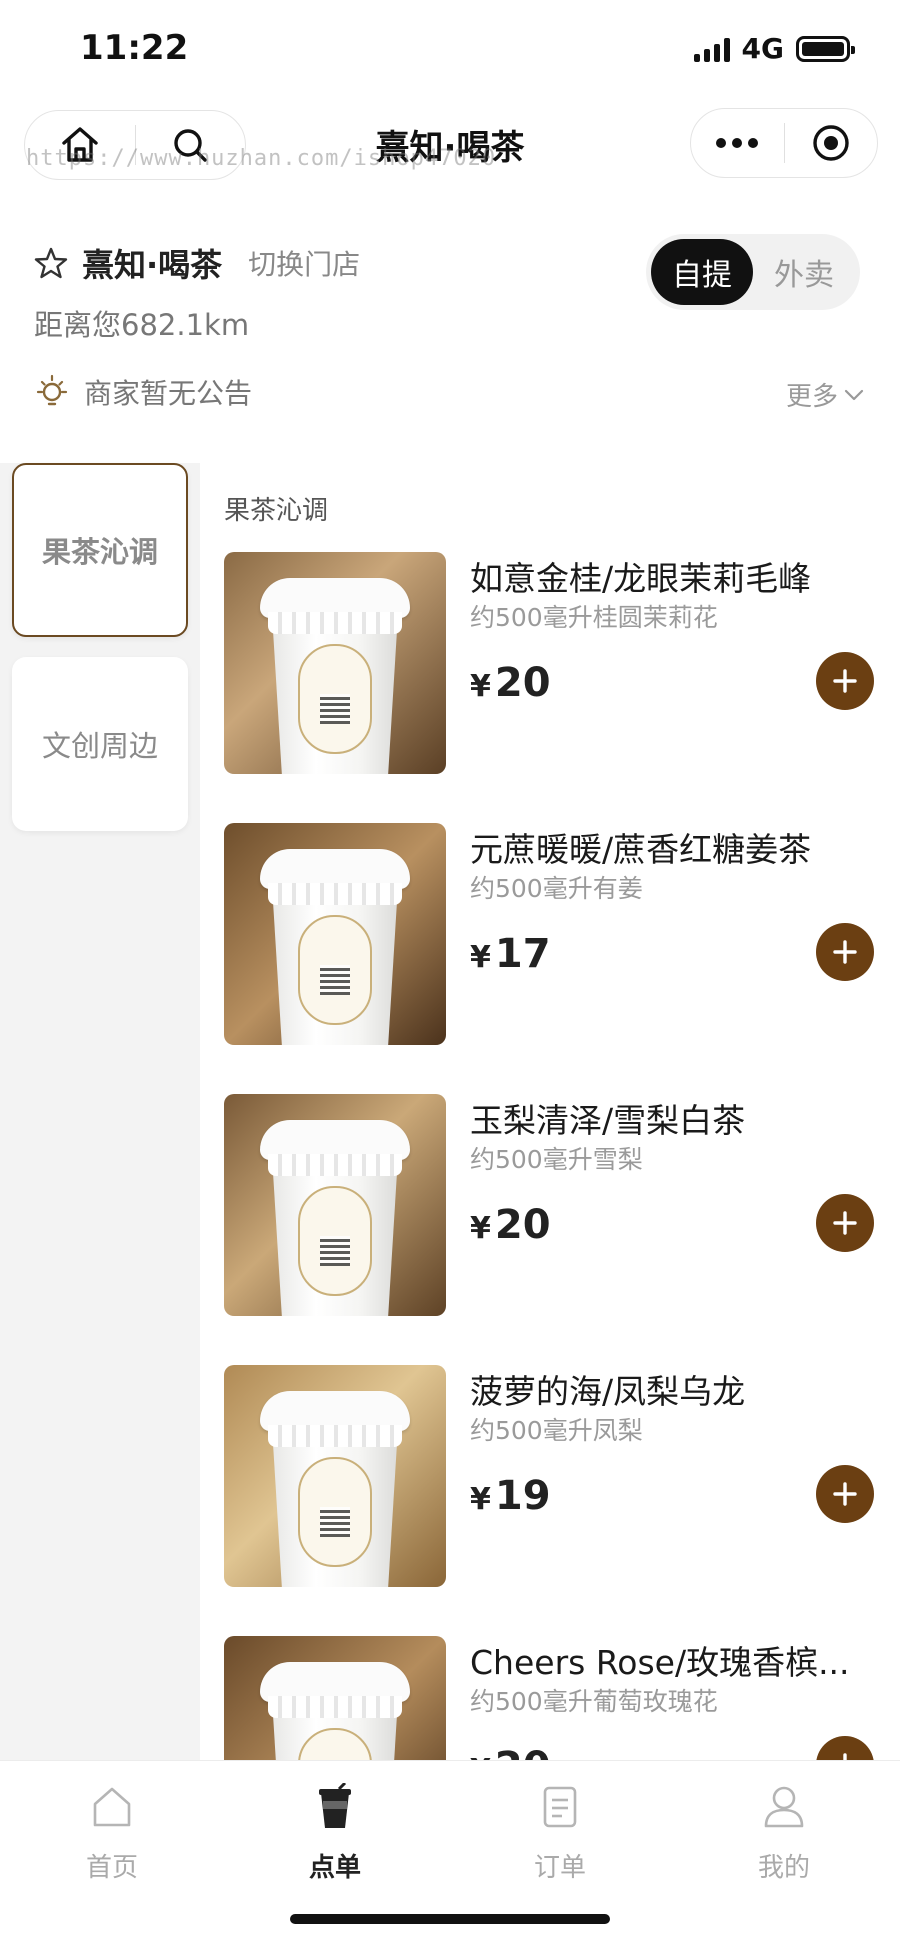 The image size is (900, 1948). What do you see at coordinates (450, 1919) in the screenshot?
I see `home-indicator` at bounding box center [450, 1919].